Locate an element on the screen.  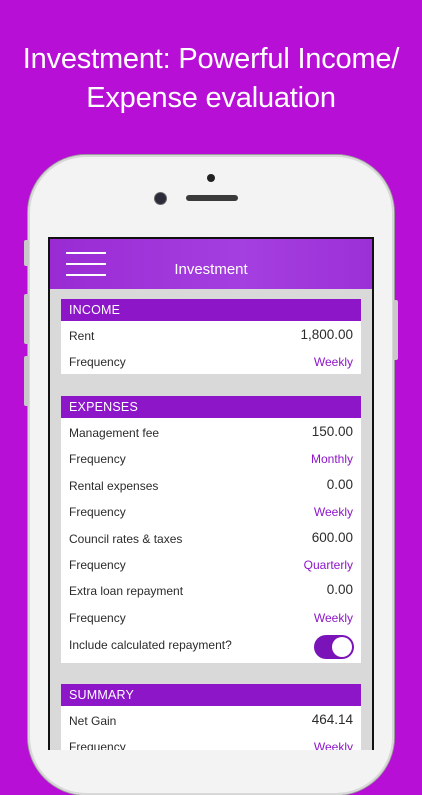
summary-section: SUMMARY Net Gain 464.14 Frequency Weekly is located at coordinates (211, 717).